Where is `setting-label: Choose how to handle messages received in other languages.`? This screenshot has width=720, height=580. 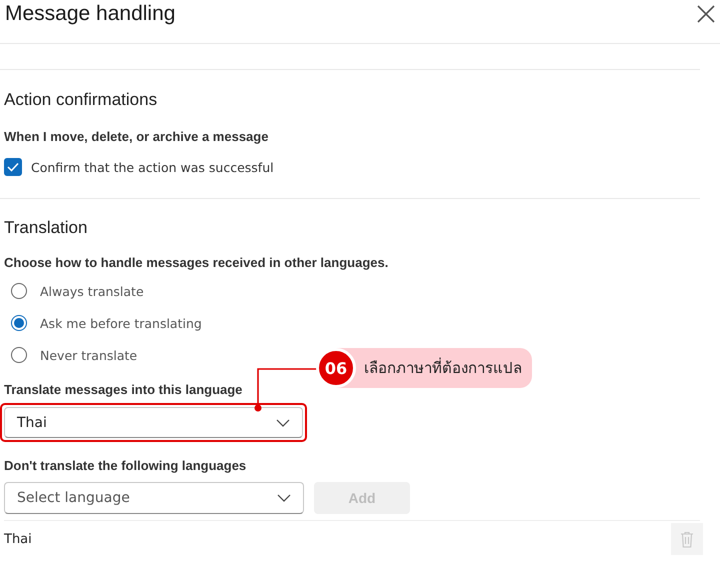
setting-label: Choose how to handle messages received in other languages. is located at coordinates (197, 262).